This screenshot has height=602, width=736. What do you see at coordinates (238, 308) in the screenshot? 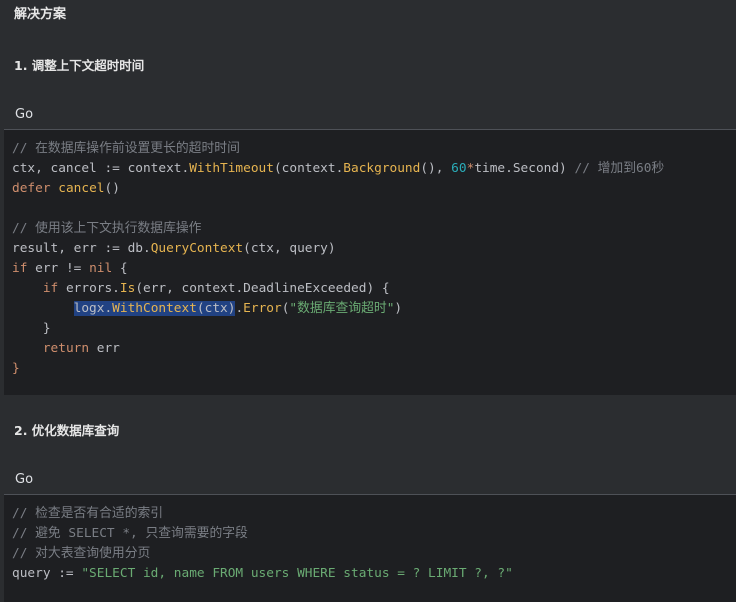
I see `code-line: logx.WithContext(ctx).Error("数据库查询超时")` at bounding box center [238, 308].